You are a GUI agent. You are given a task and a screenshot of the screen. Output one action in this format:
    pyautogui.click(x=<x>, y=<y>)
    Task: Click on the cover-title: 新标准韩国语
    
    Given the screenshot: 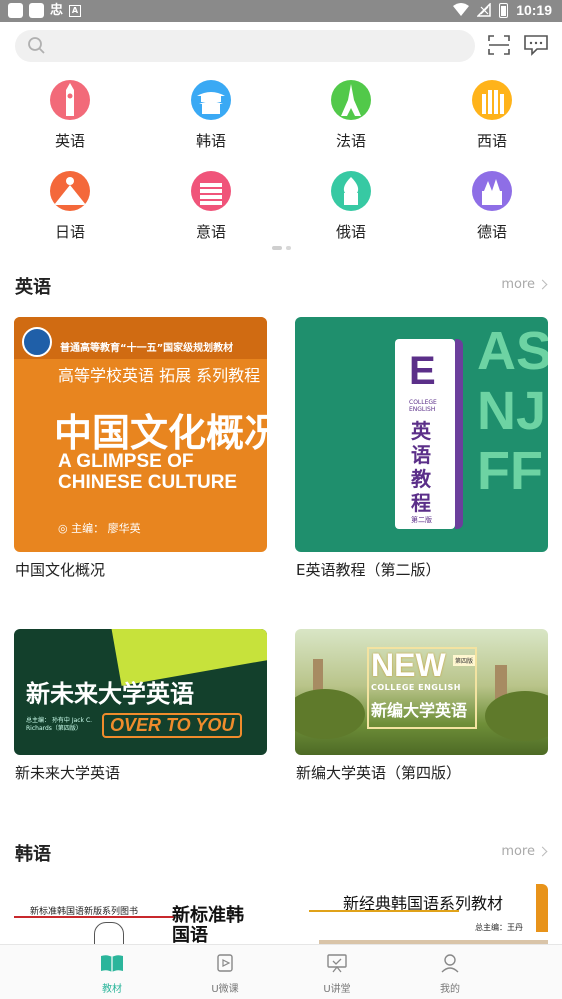 What is the action you would take?
    pyautogui.click(x=208, y=925)
    